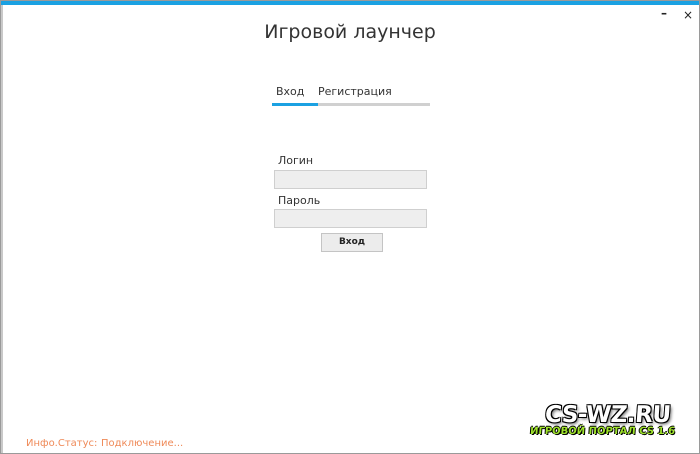  Describe the element at coordinates (290, 91) in the screenshot. I see `tab-login: Вход` at that location.